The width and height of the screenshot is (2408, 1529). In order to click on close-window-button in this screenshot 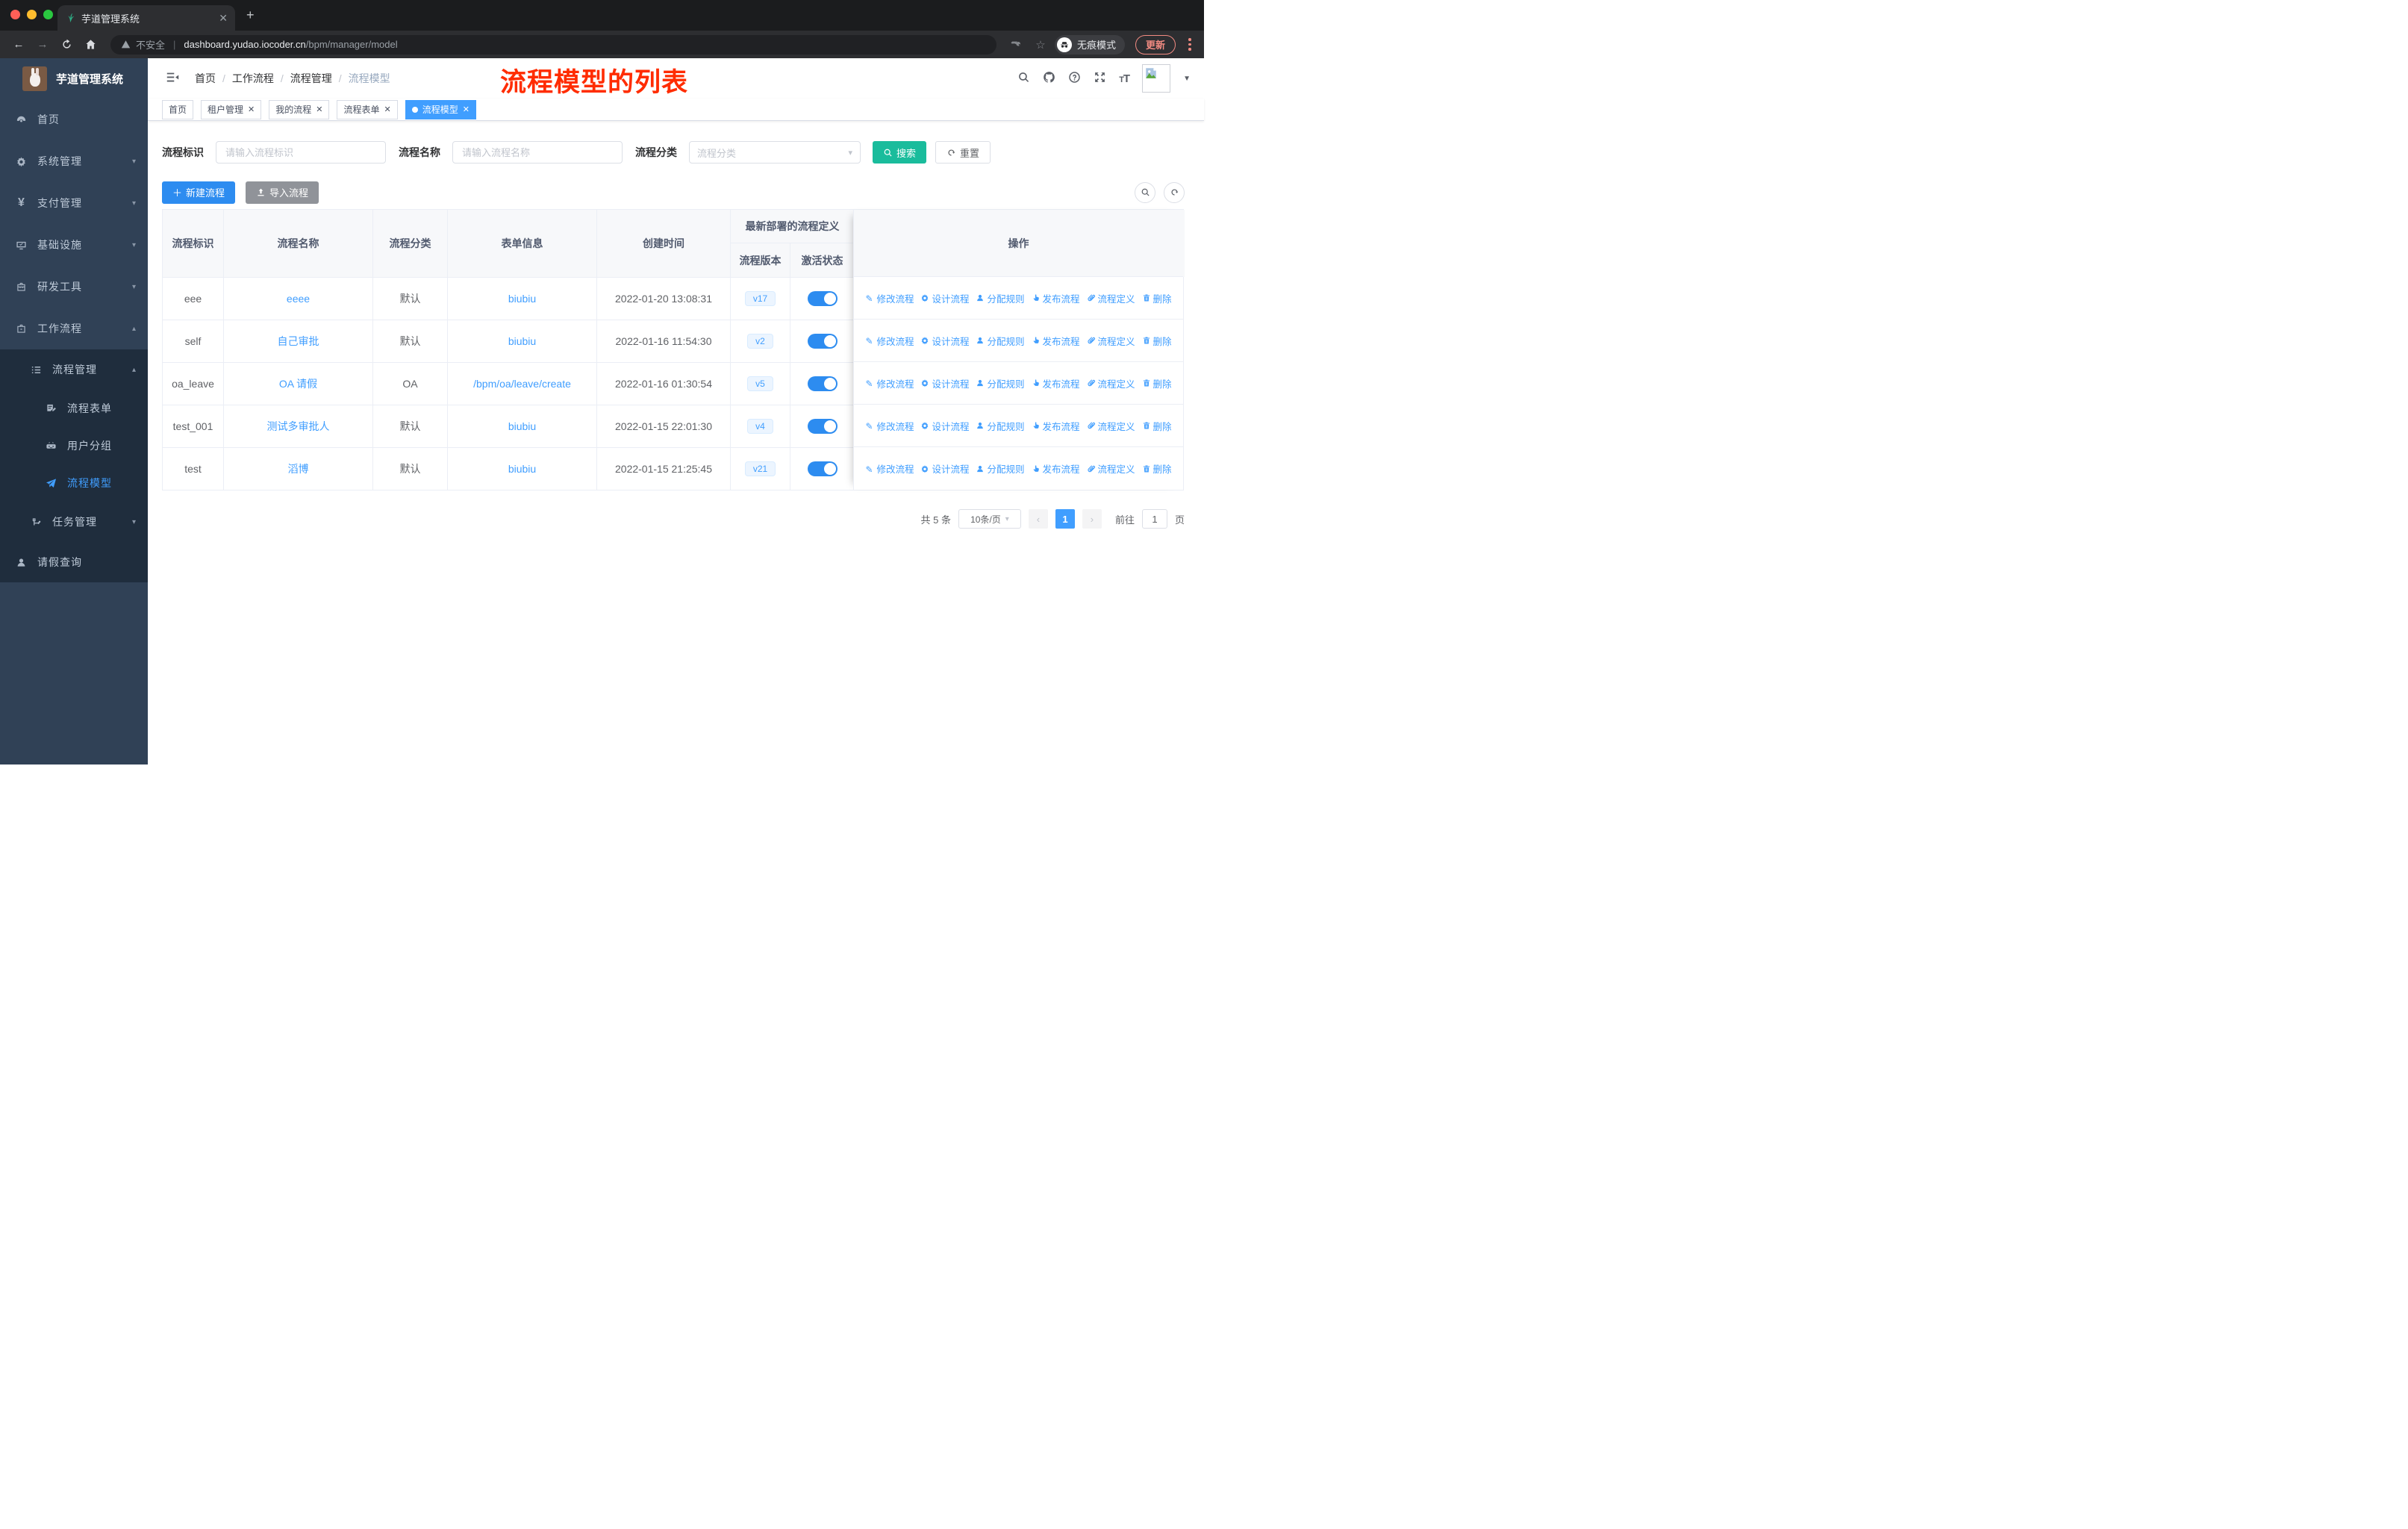, I will do `click(15, 15)`.